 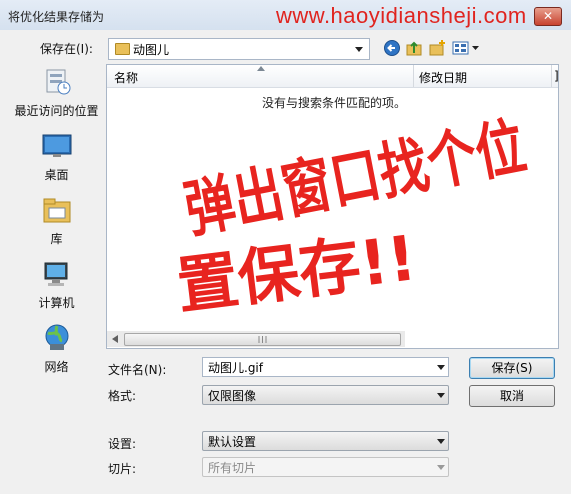 I want to click on empty-message: 没有与搜索条件匹配的项。, so click(x=334, y=103).